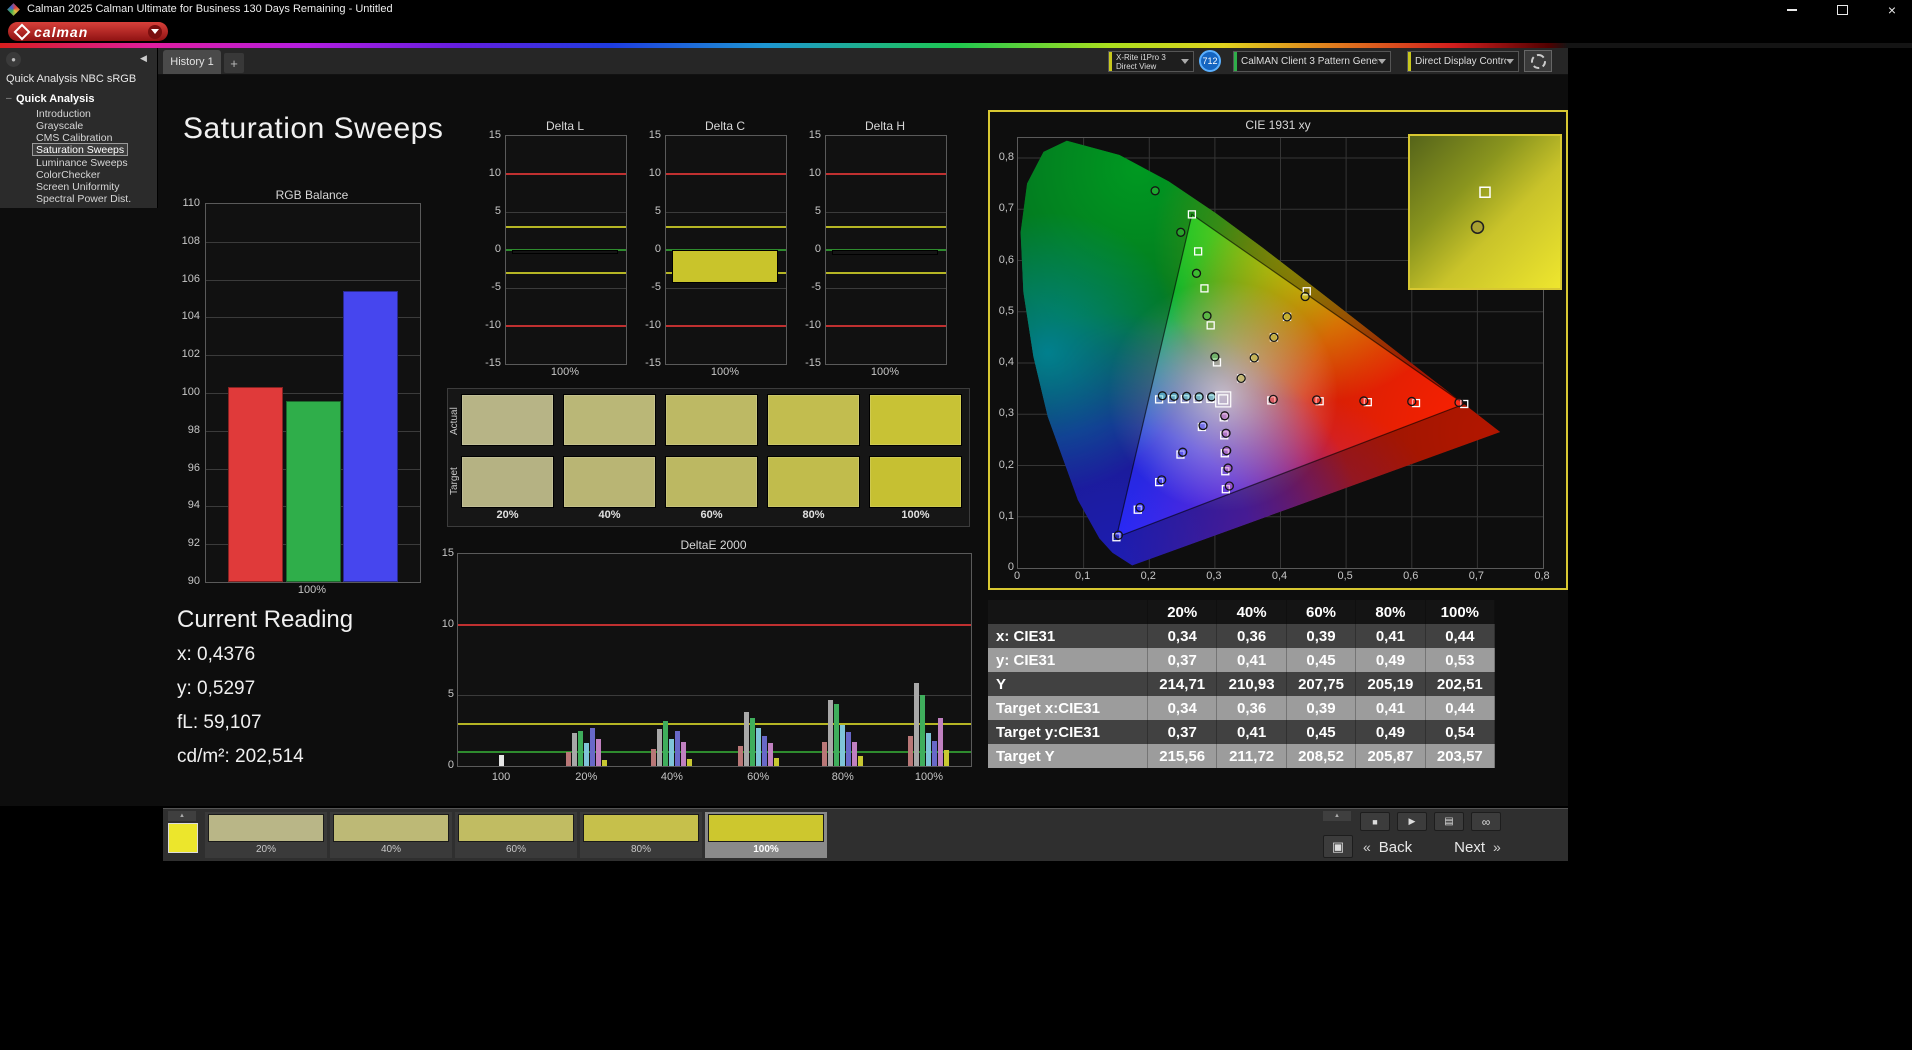 The image size is (1912, 1050). Describe the element at coordinates (817, 211) in the screenshot. I see `y-axis-tick: 5` at that location.